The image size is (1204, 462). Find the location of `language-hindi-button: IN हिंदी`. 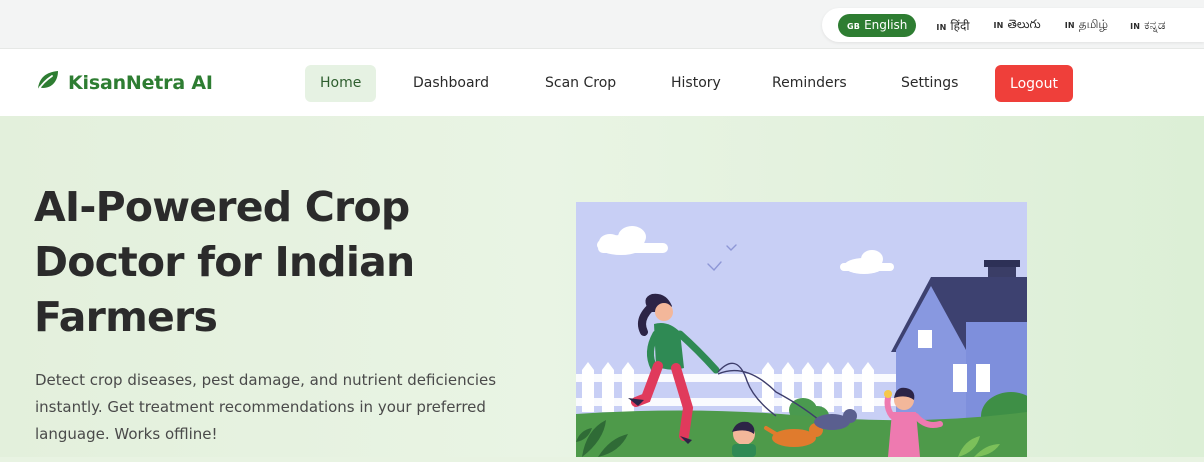

language-hindi-button: IN हिंदी is located at coordinates (952, 25).